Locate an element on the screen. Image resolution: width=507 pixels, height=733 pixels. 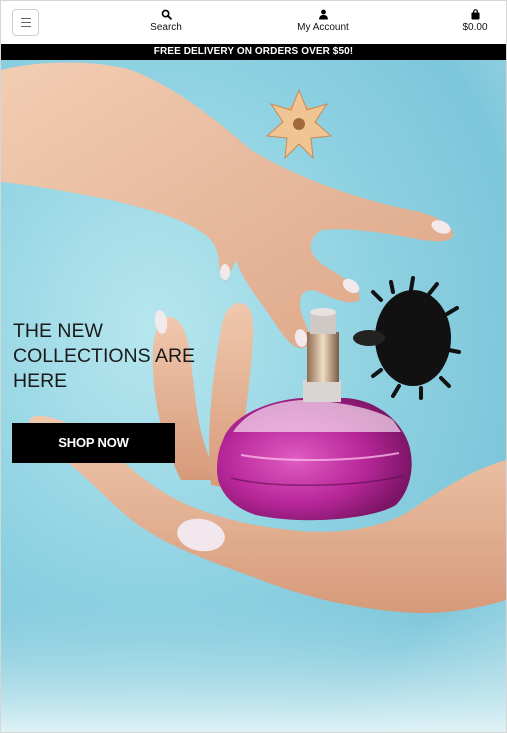
promo-banner: FREE DELIVERY ON ORDERS OVER $50! is located at coordinates (253, 52).